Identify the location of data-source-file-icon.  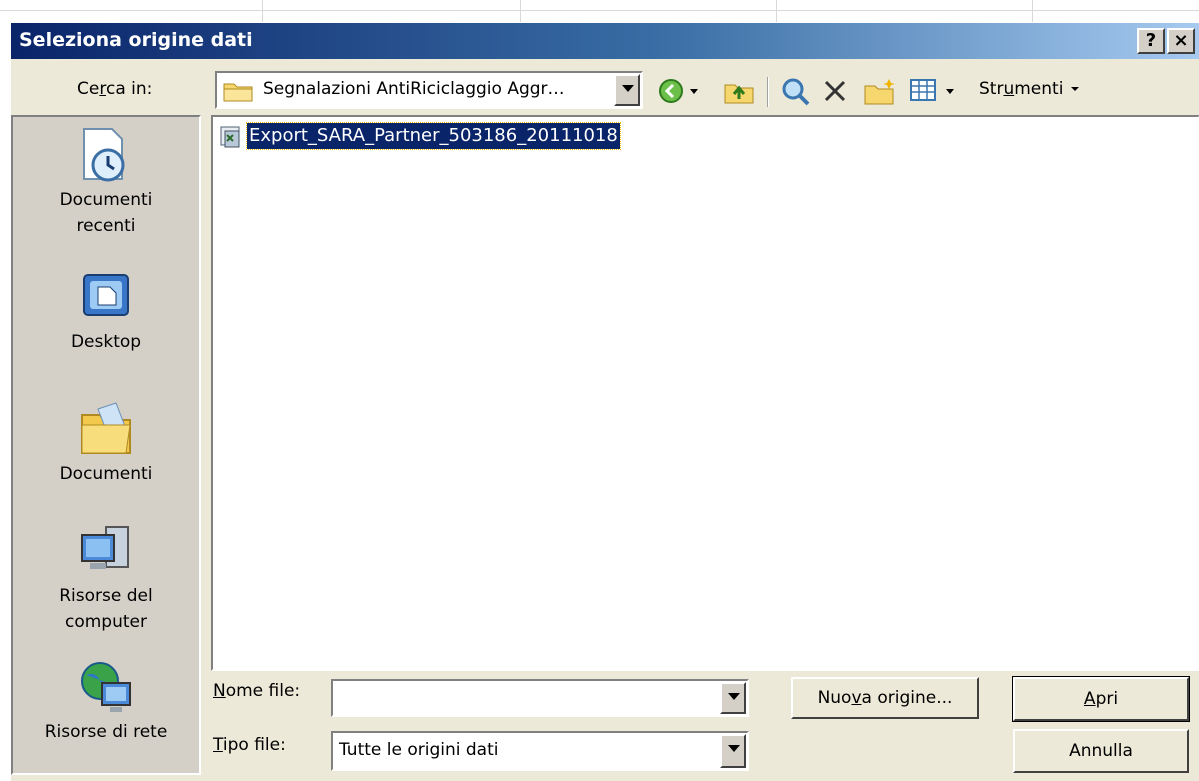
(230, 137).